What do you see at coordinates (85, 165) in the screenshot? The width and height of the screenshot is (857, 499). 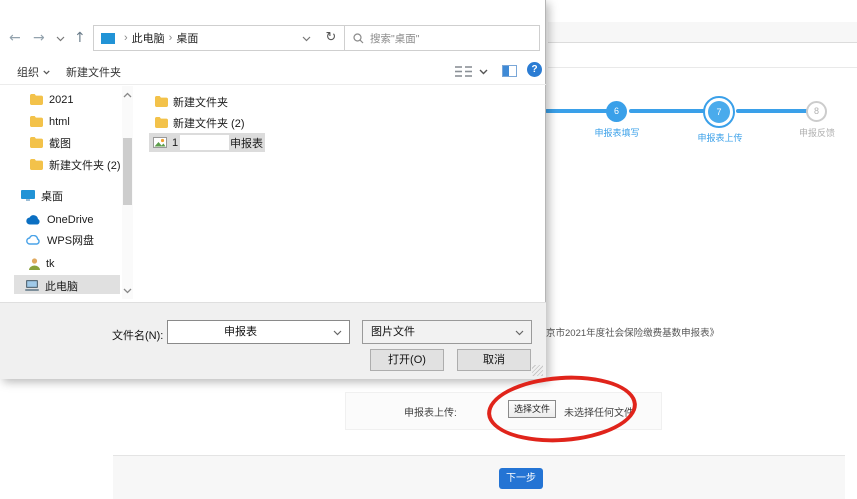 I see `sidebar-item-label: 新建文件夹 (2)` at bounding box center [85, 165].